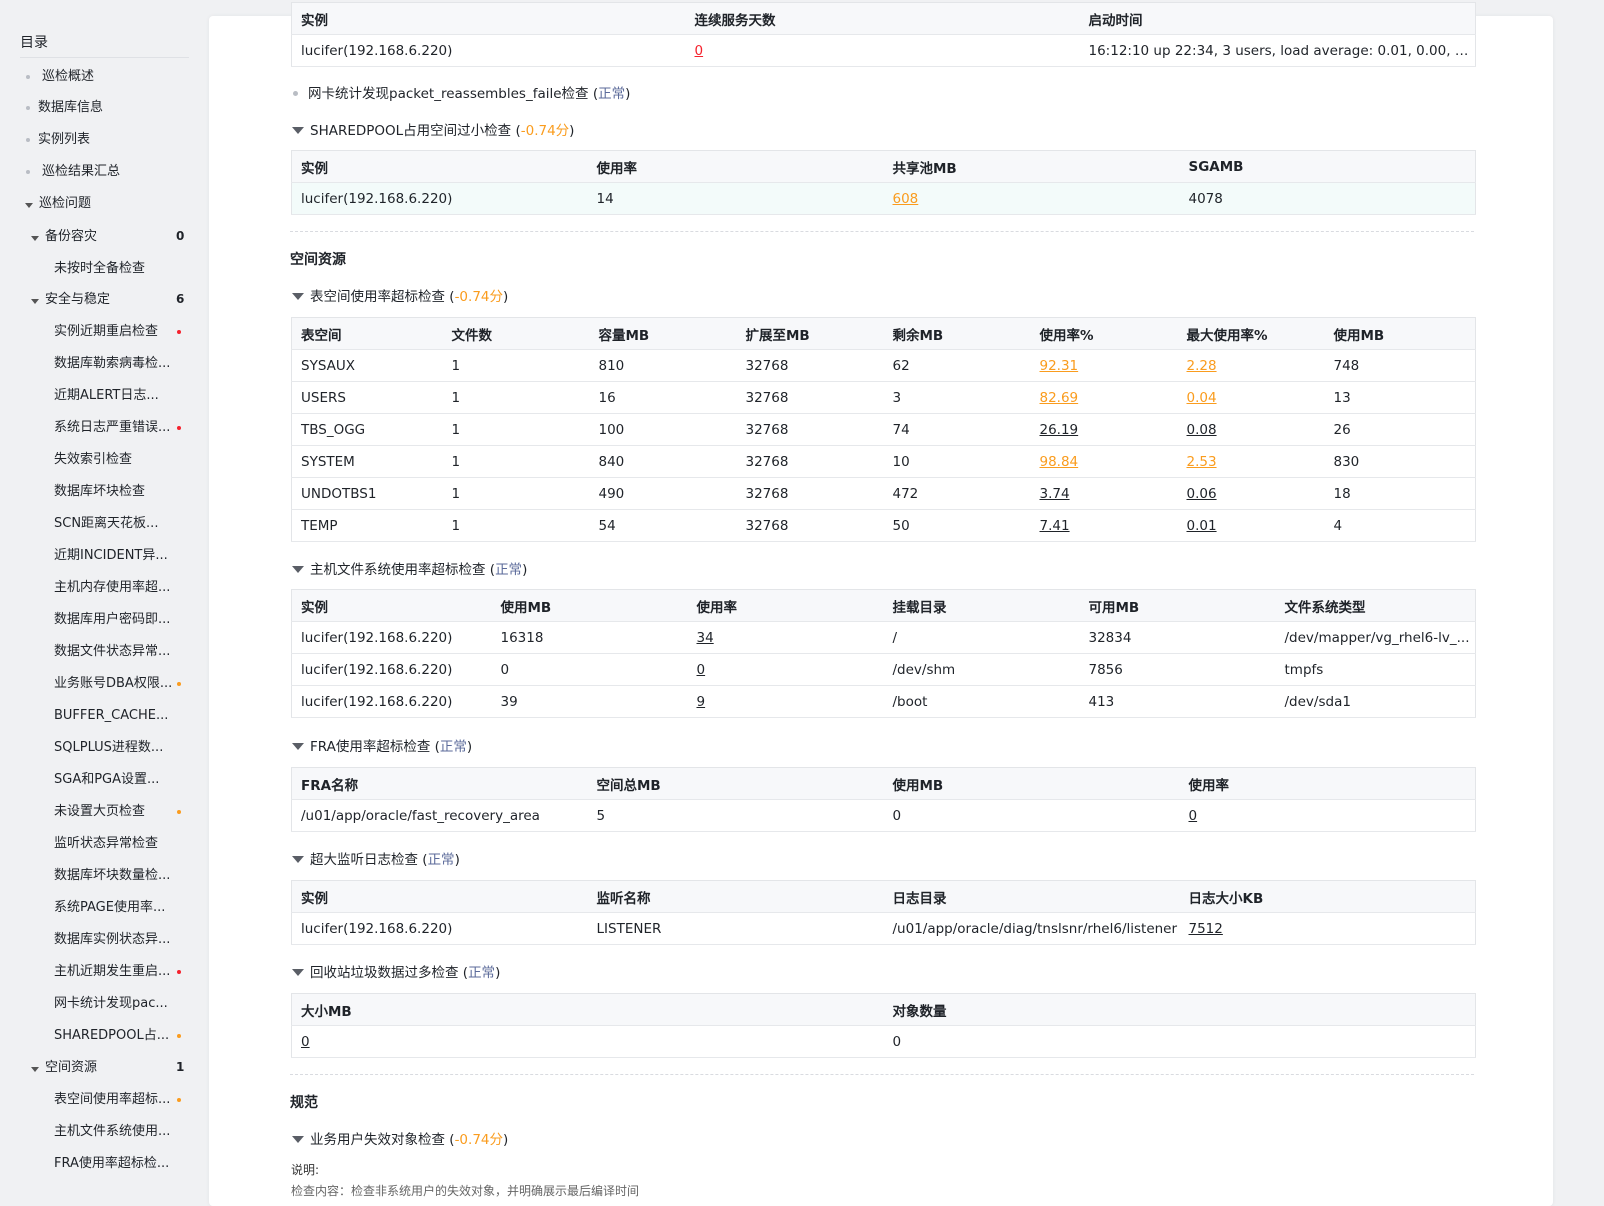  What do you see at coordinates (663, 461) in the screenshot?
I see `table-cell: 840` at bounding box center [663, 461].